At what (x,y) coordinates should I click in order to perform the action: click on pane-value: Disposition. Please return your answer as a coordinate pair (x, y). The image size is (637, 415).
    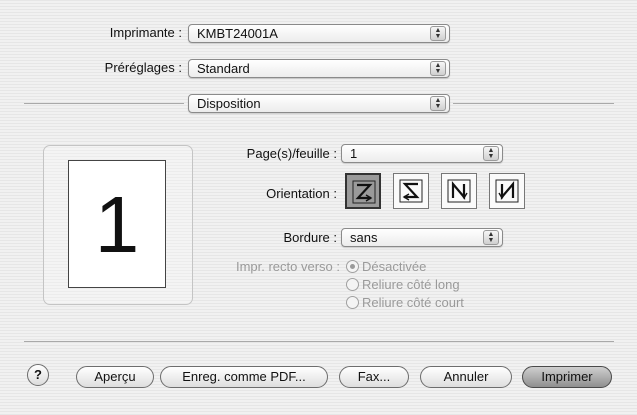
    Looking at the image, I should click on (229, 103).